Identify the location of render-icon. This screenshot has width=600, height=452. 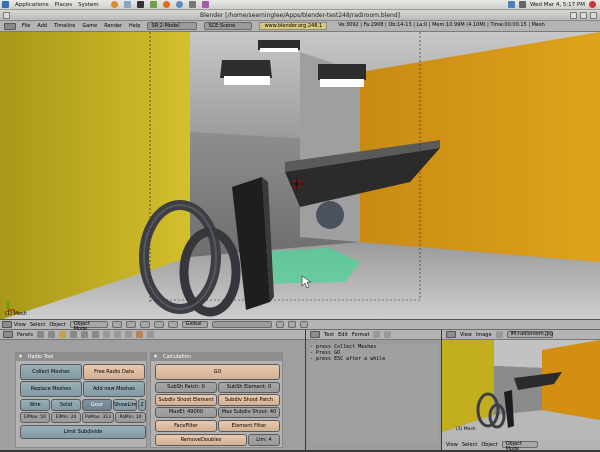
(291, 324).